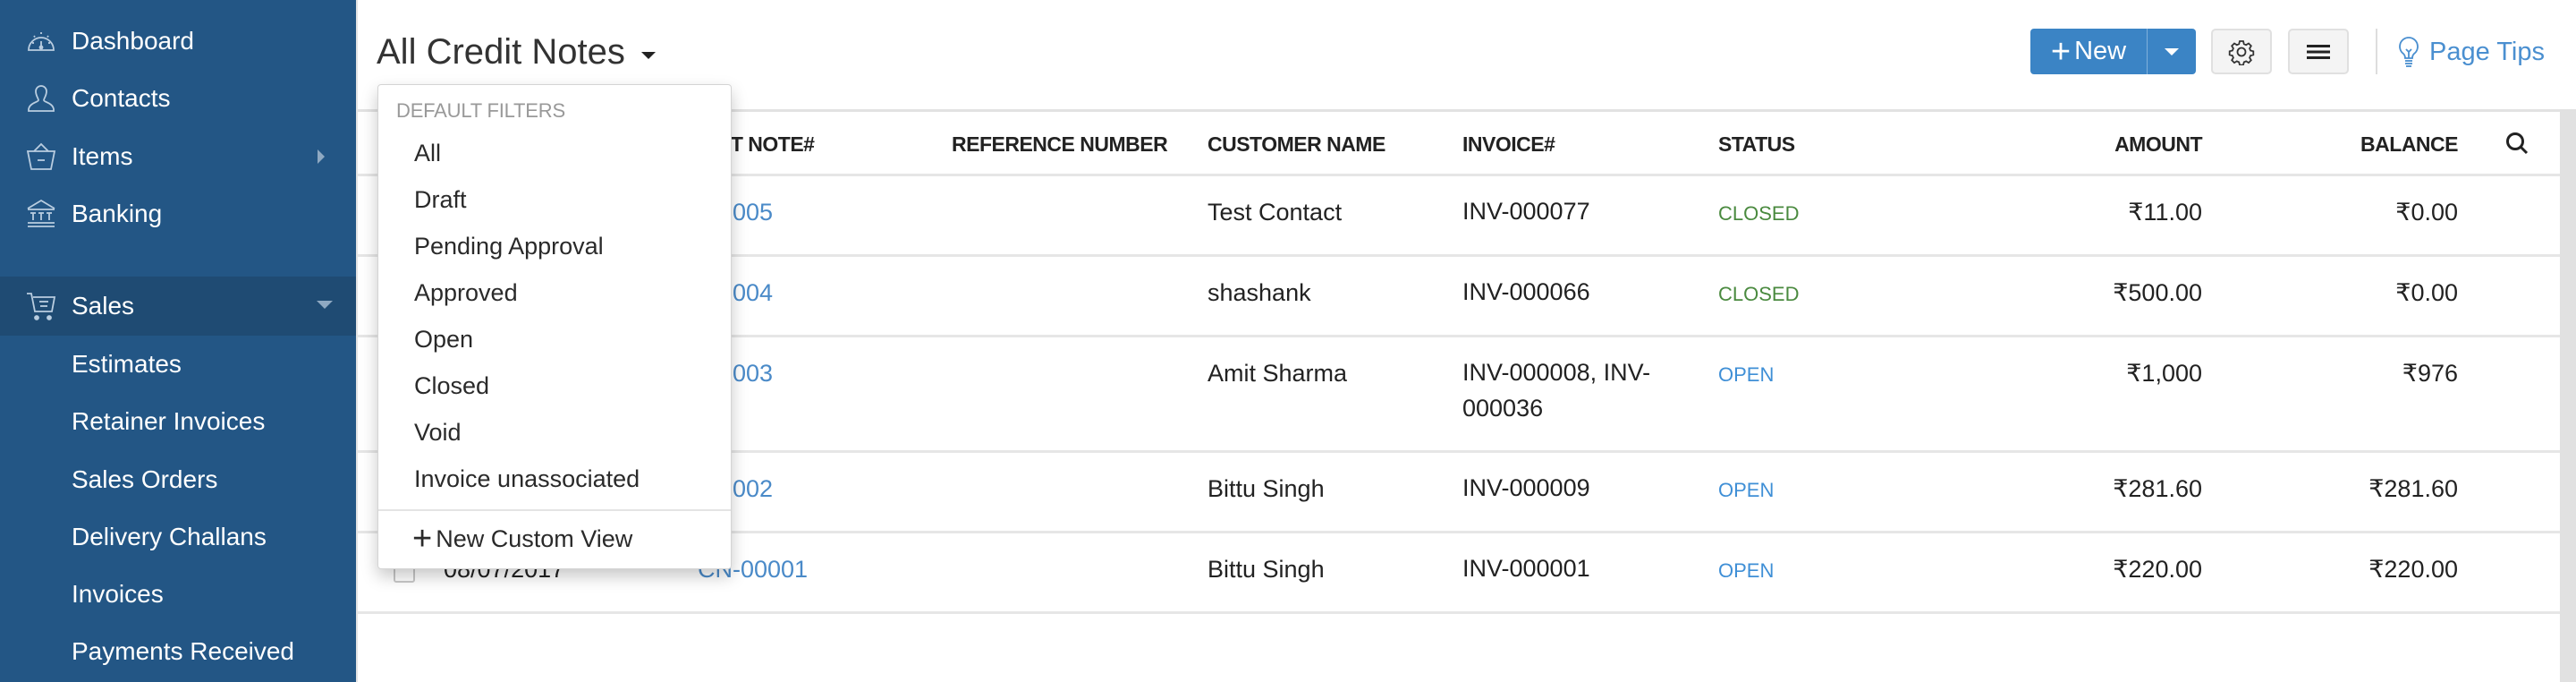 The height and width of the screenshot is (682, 2576). Describe the element at coordinates (41, 306) in the screenshot. I see `cart-icon` at that location.